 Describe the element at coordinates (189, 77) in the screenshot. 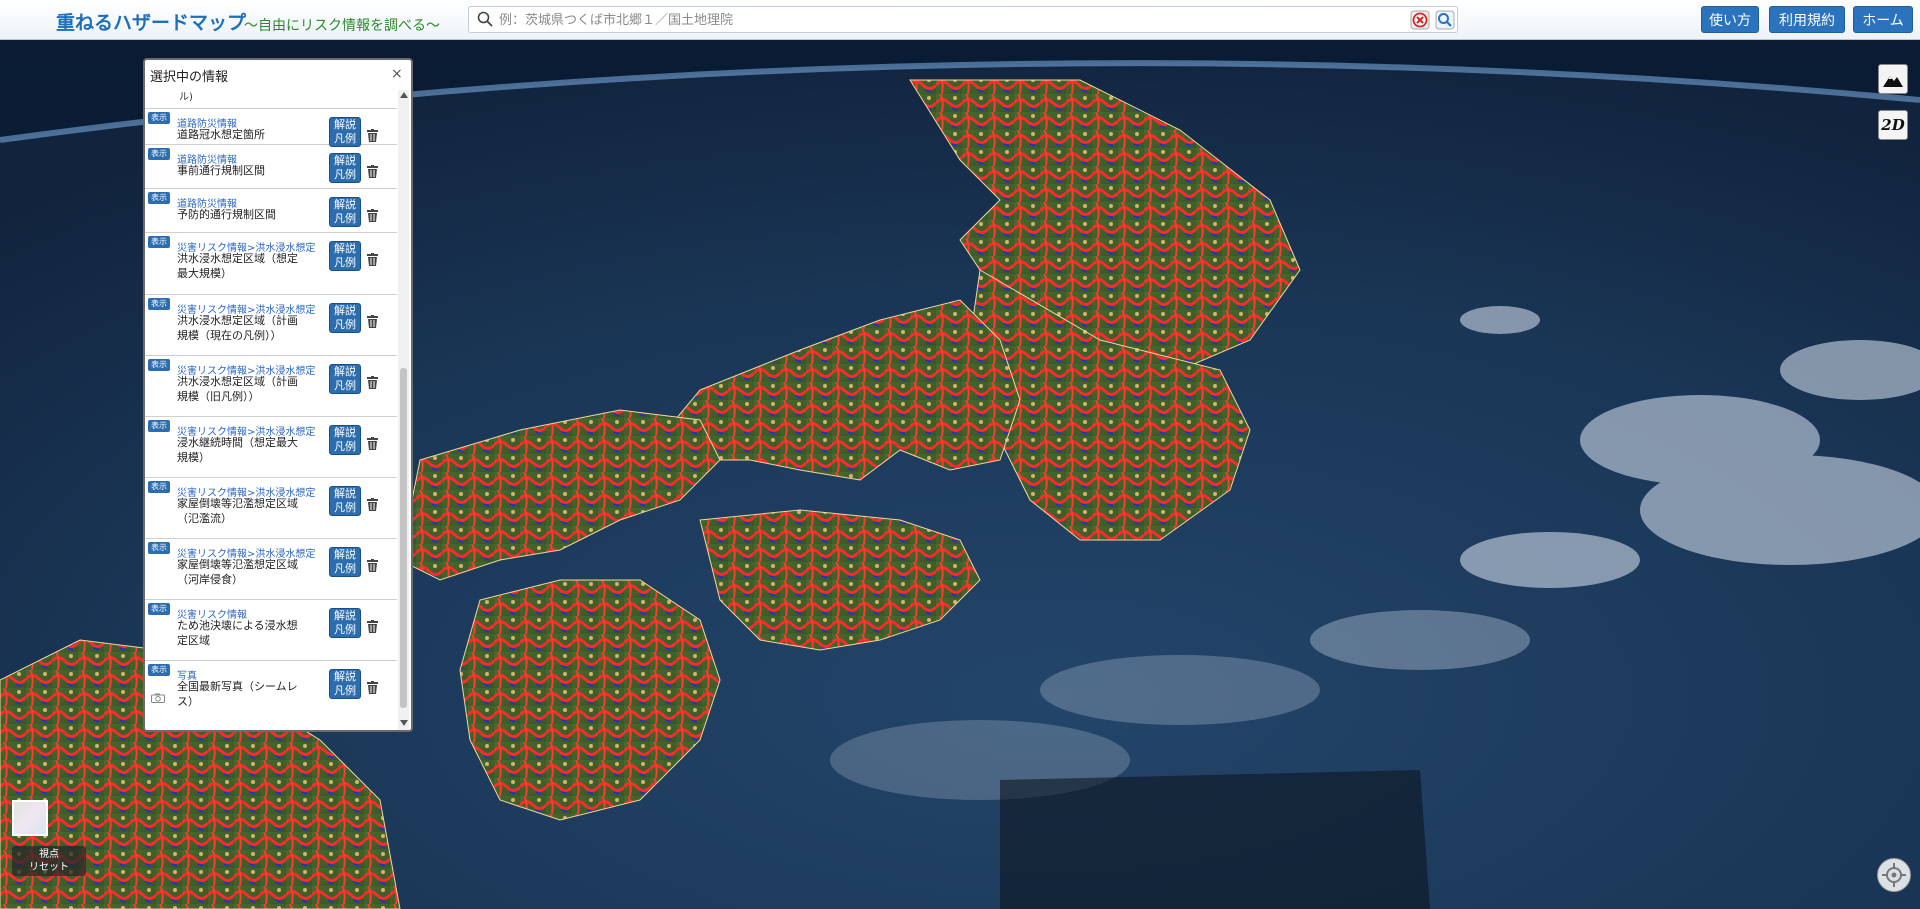

I see `panel-title: 選択中の情報` at that location.